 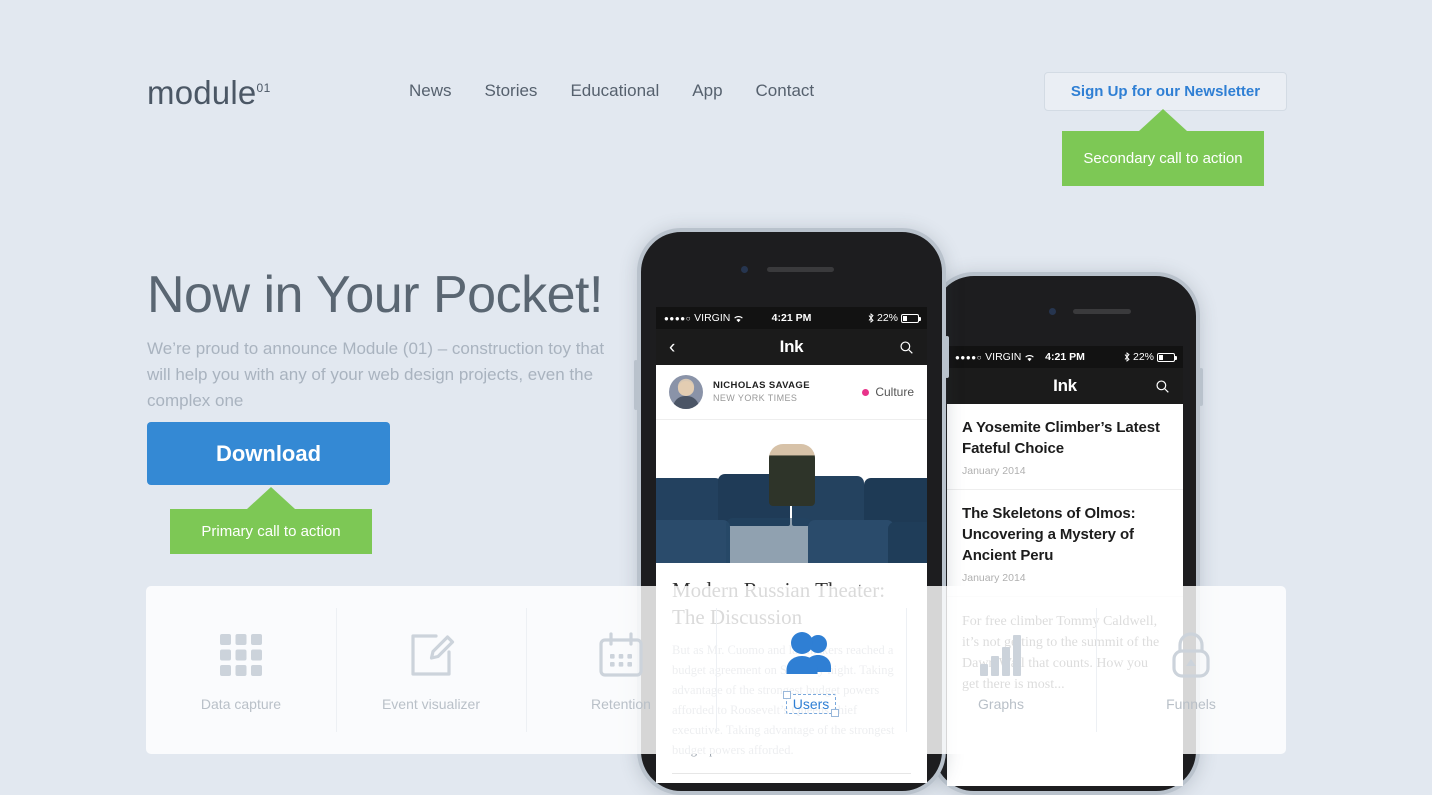 I want to click on feature-event-visualizer: Event visualizer, so click(x=431, y=670).